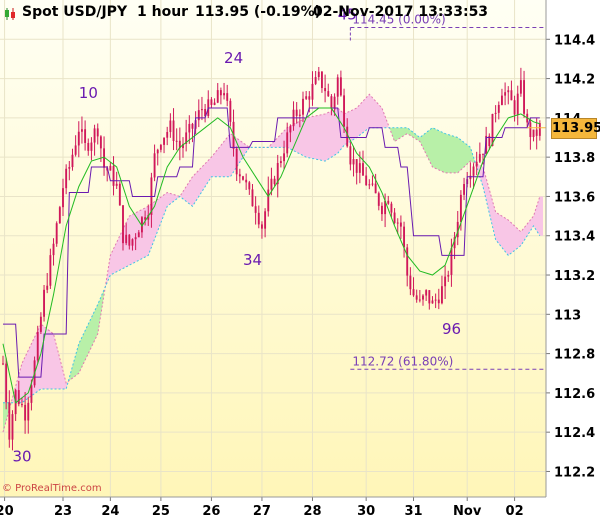  What do you see at coordinates (574, 472) in the screenshot?
I see `y-tick-label: 112.2` at bounding box center [574, 472].